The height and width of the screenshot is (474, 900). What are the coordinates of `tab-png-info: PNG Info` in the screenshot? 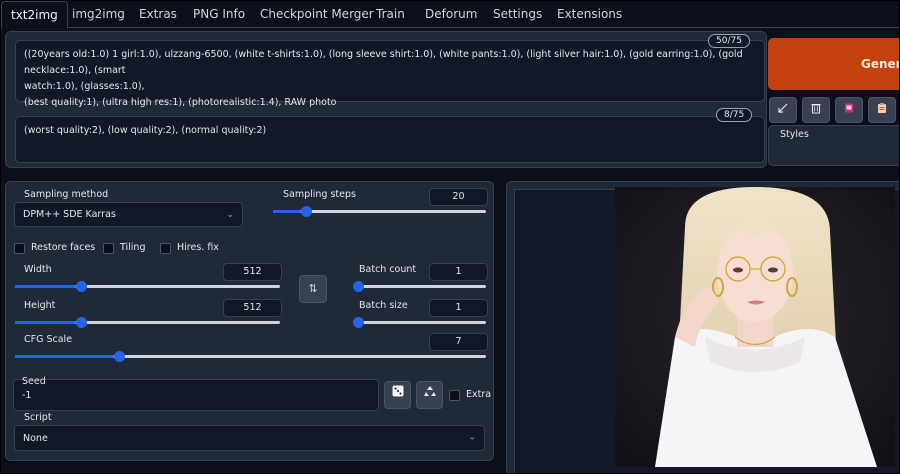 It's located at (219, 14).